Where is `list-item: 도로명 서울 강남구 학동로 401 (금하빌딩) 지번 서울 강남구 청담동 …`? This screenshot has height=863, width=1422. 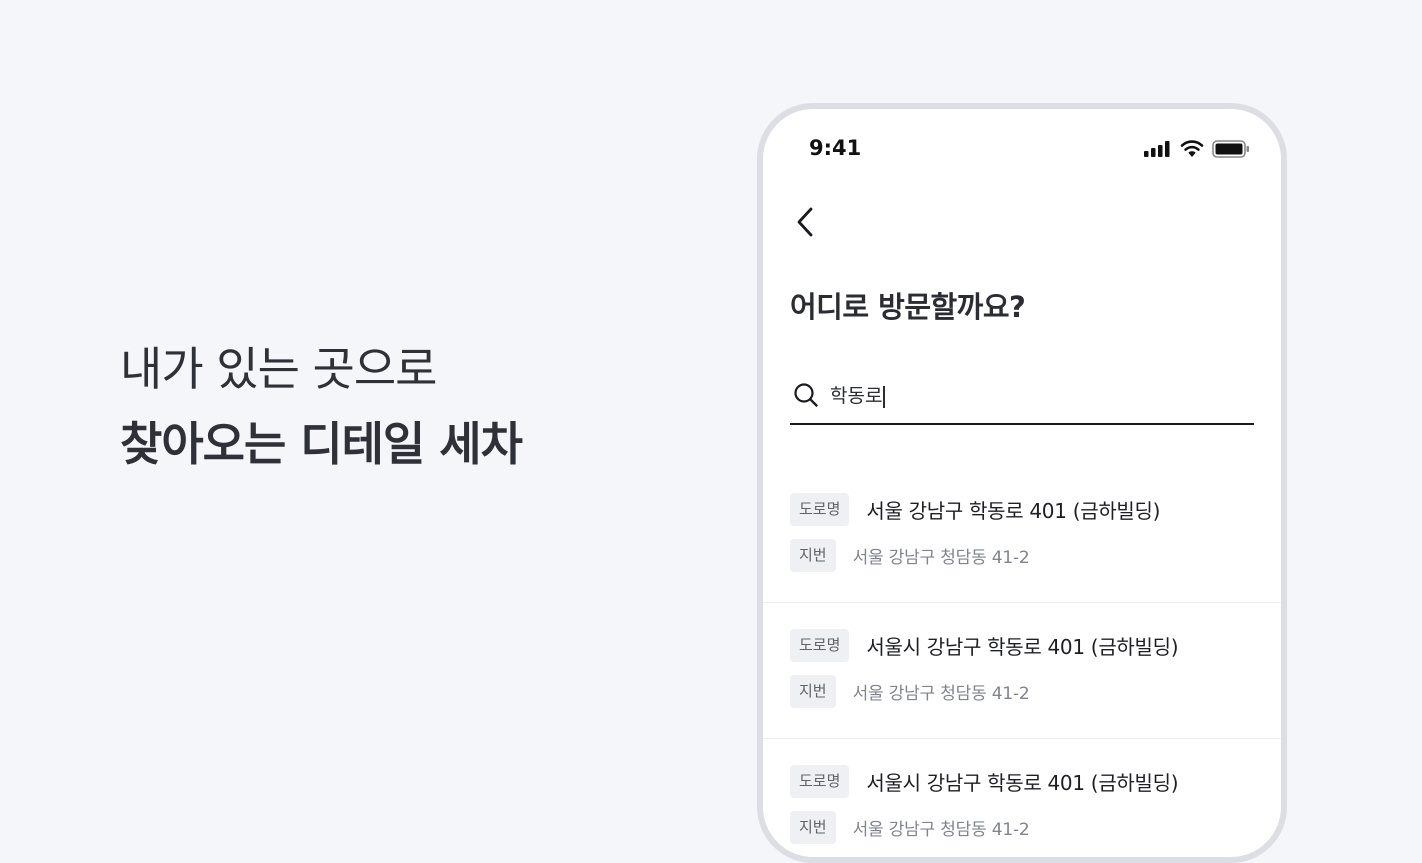
list-item: 도로명 서울 강남구 학동로 401 (금하빌딩) 지번 서울 강남구 청담동 … is located at coordinates (1022, 535).